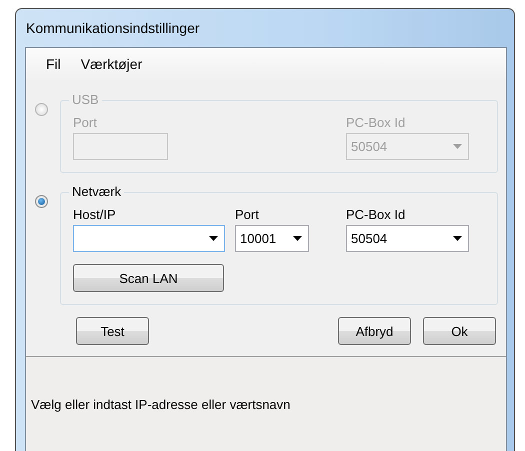 This screenshot has height=451, width=525. Describe the element at coordinates (112, 331) in the screenshot. I see `dialog-button: Test` at that location.